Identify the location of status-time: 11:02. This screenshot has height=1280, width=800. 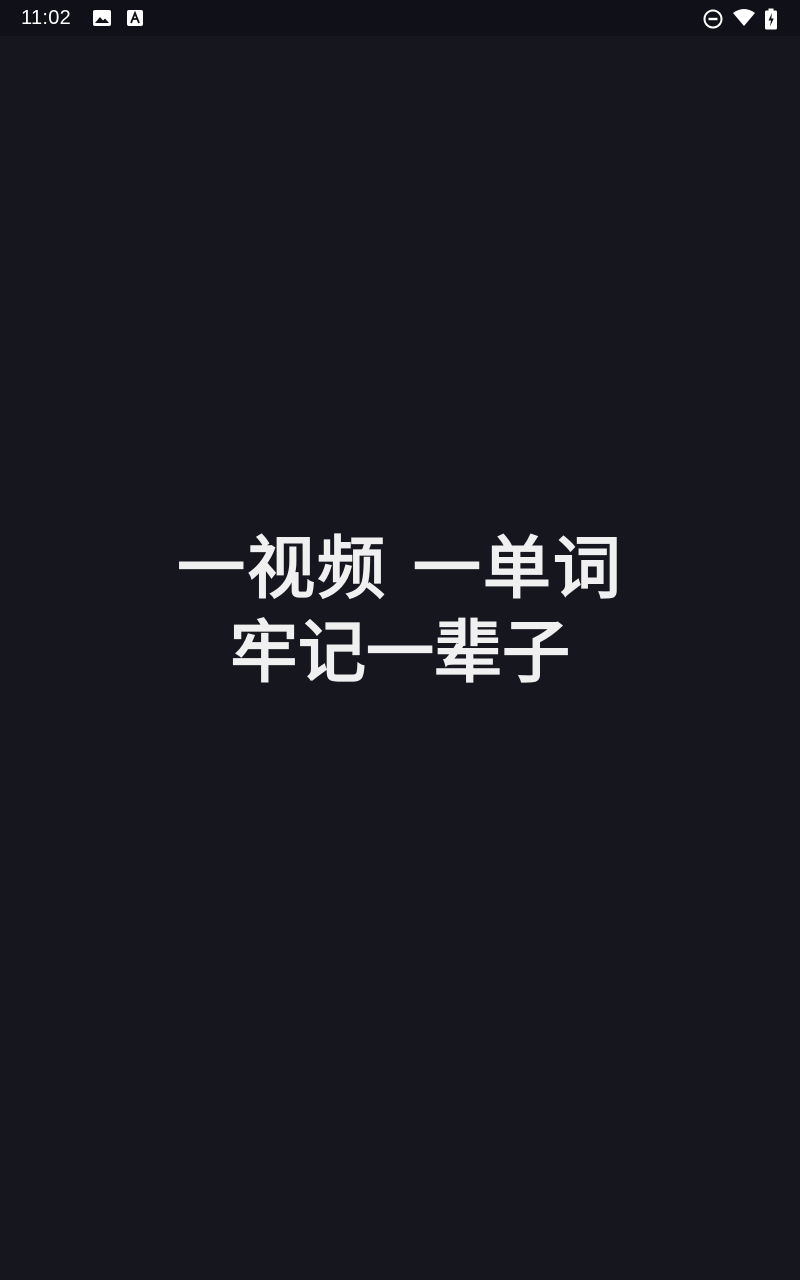
(46, 18).